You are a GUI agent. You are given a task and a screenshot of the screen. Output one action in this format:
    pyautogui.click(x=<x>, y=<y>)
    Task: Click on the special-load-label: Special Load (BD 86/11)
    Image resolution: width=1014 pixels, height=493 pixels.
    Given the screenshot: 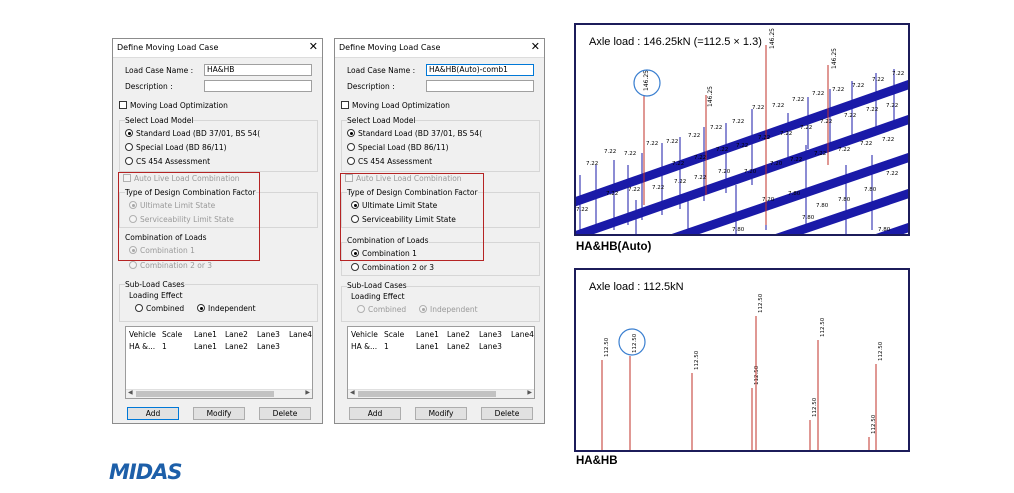 What is the action you would take?
    pyautogui.click(x=181, y=147)
    